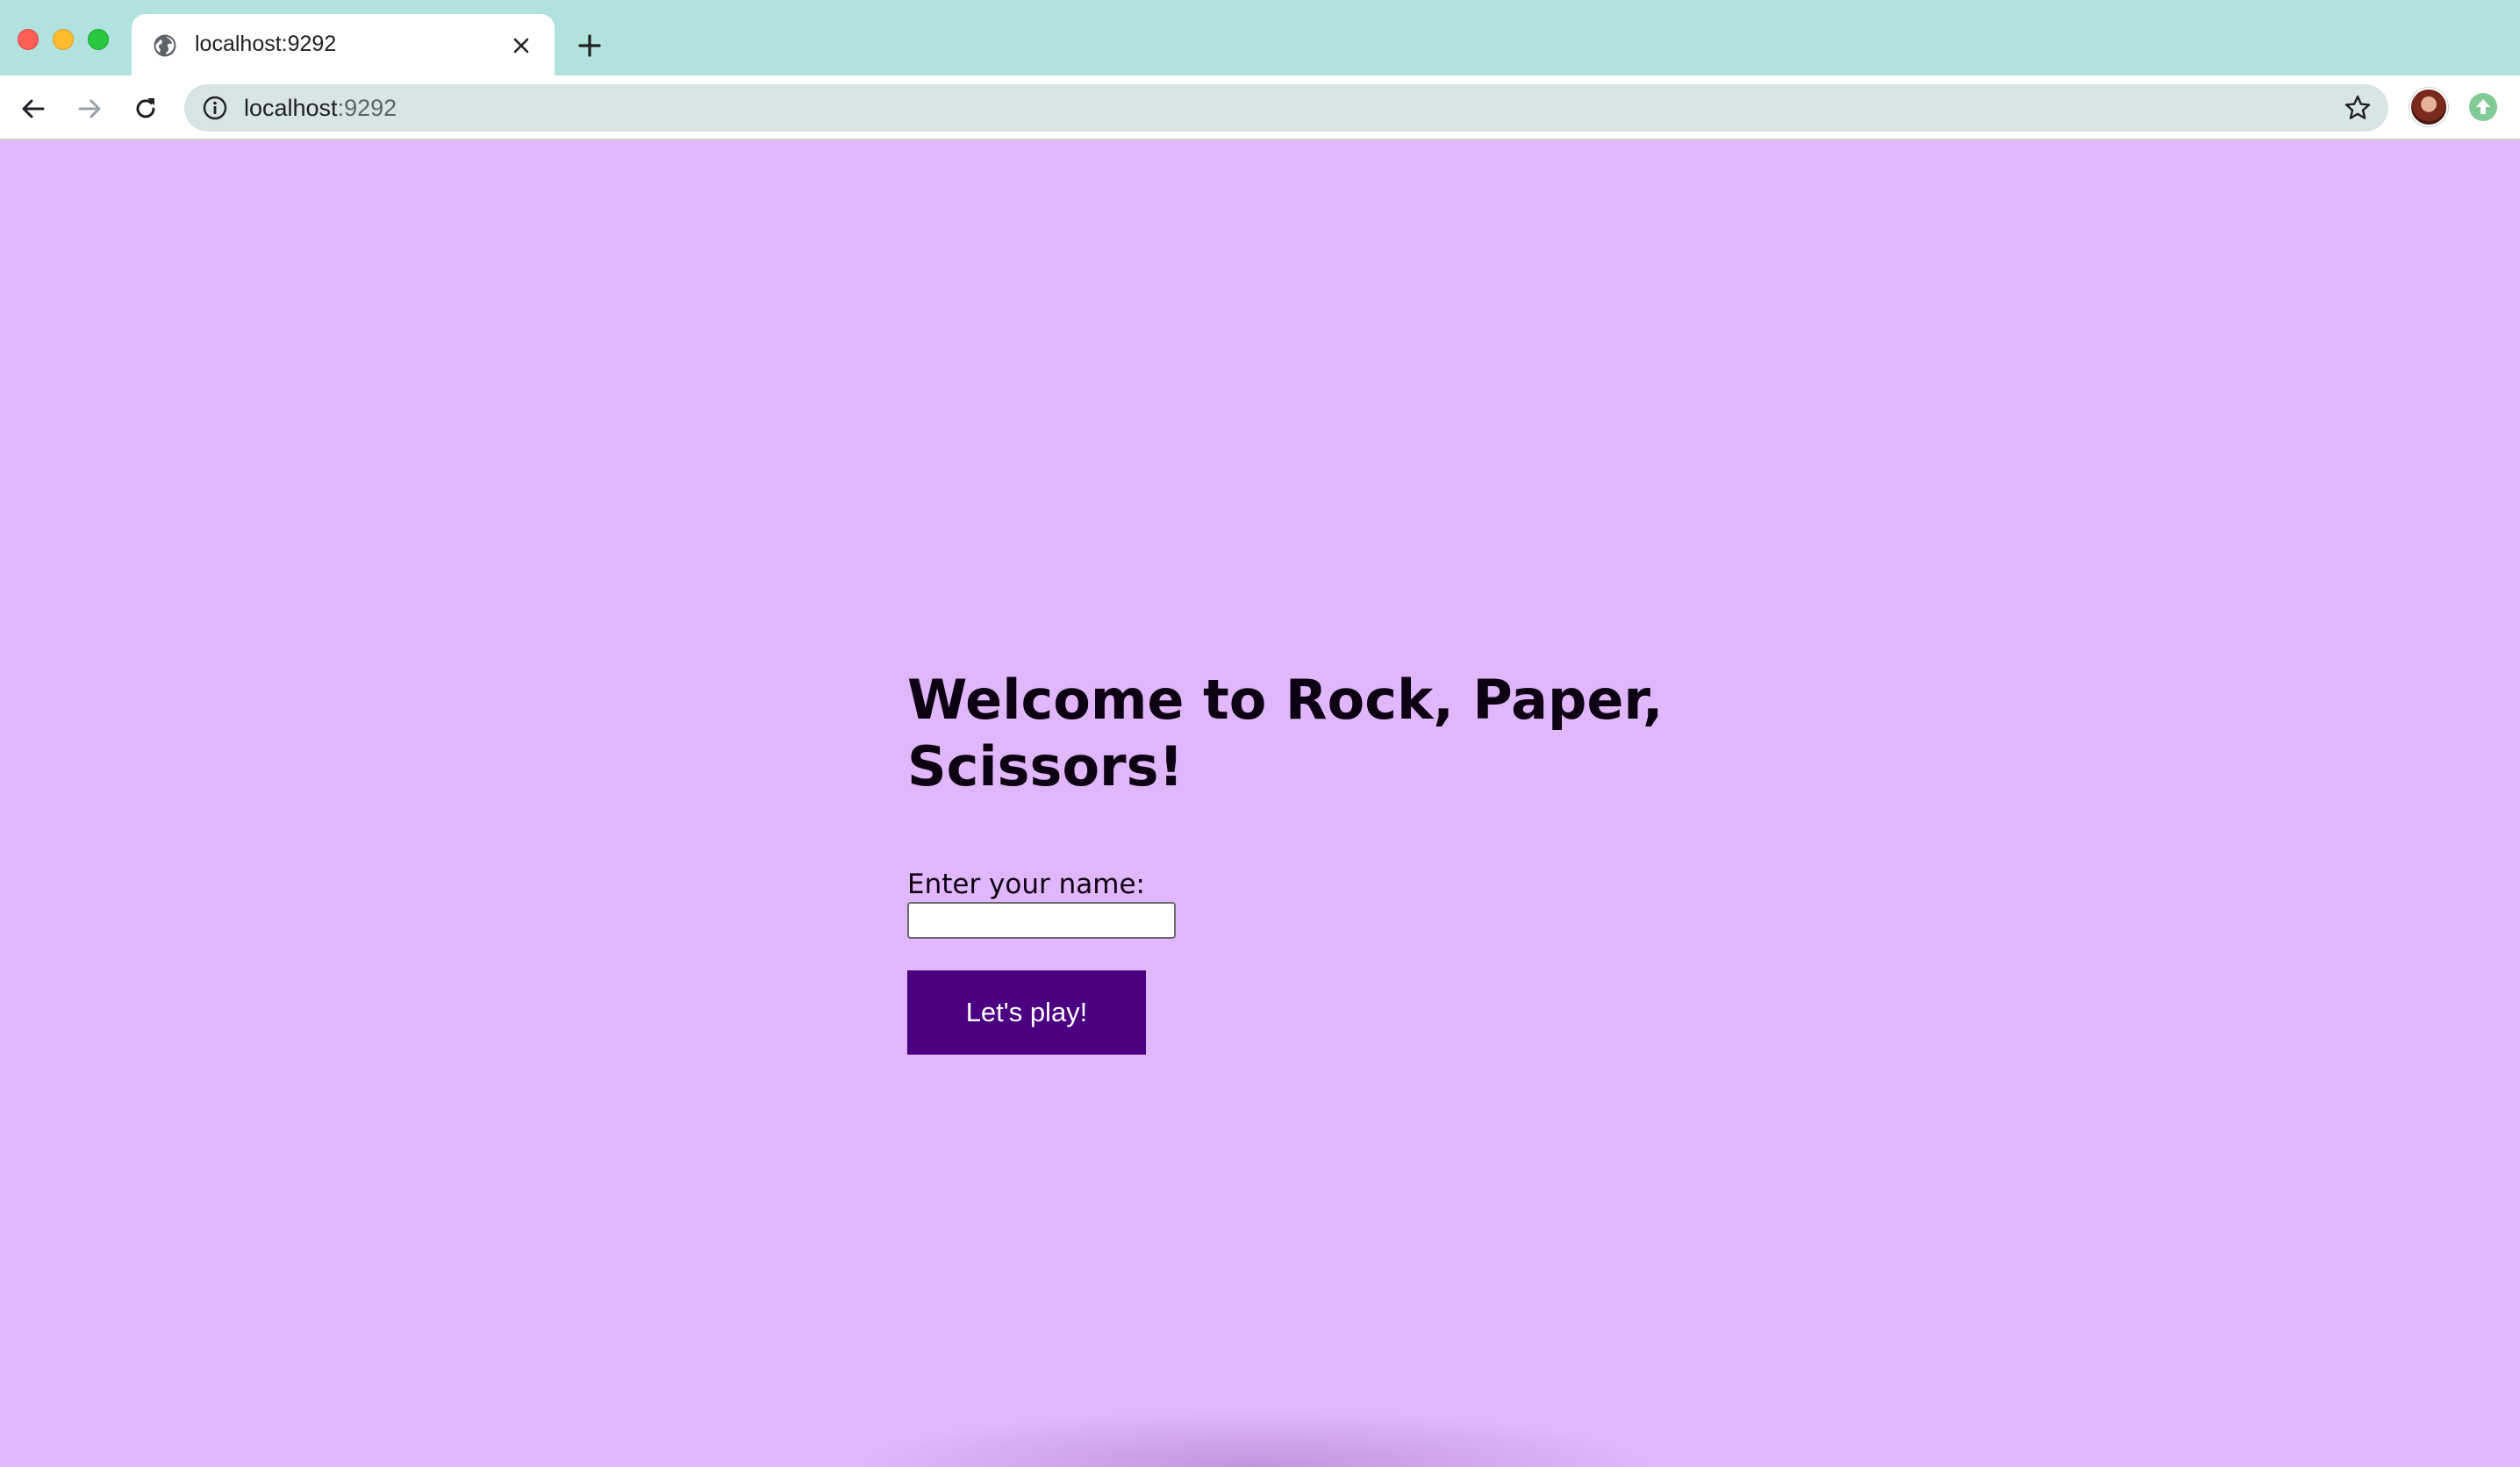  I want to click on name-label: Enter your name:, so click(1026, 884).